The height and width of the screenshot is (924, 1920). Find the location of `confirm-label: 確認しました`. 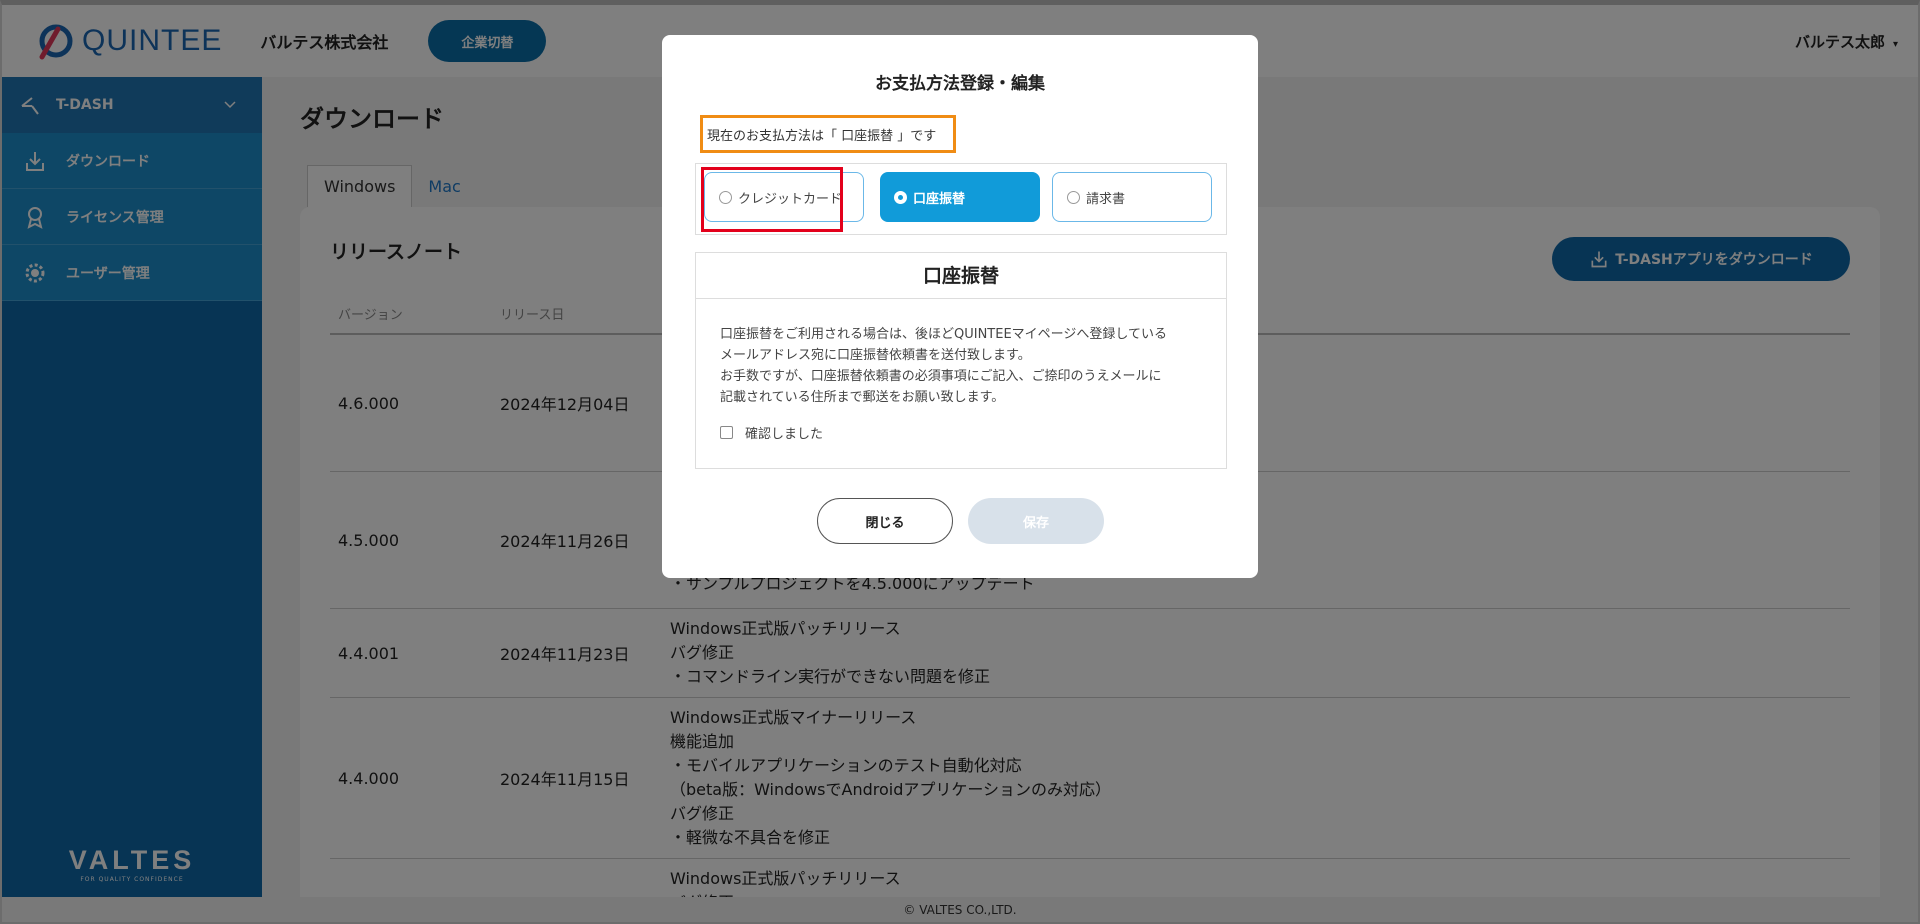

confirm-label: 確認しました is located at coordinates (784, 434).